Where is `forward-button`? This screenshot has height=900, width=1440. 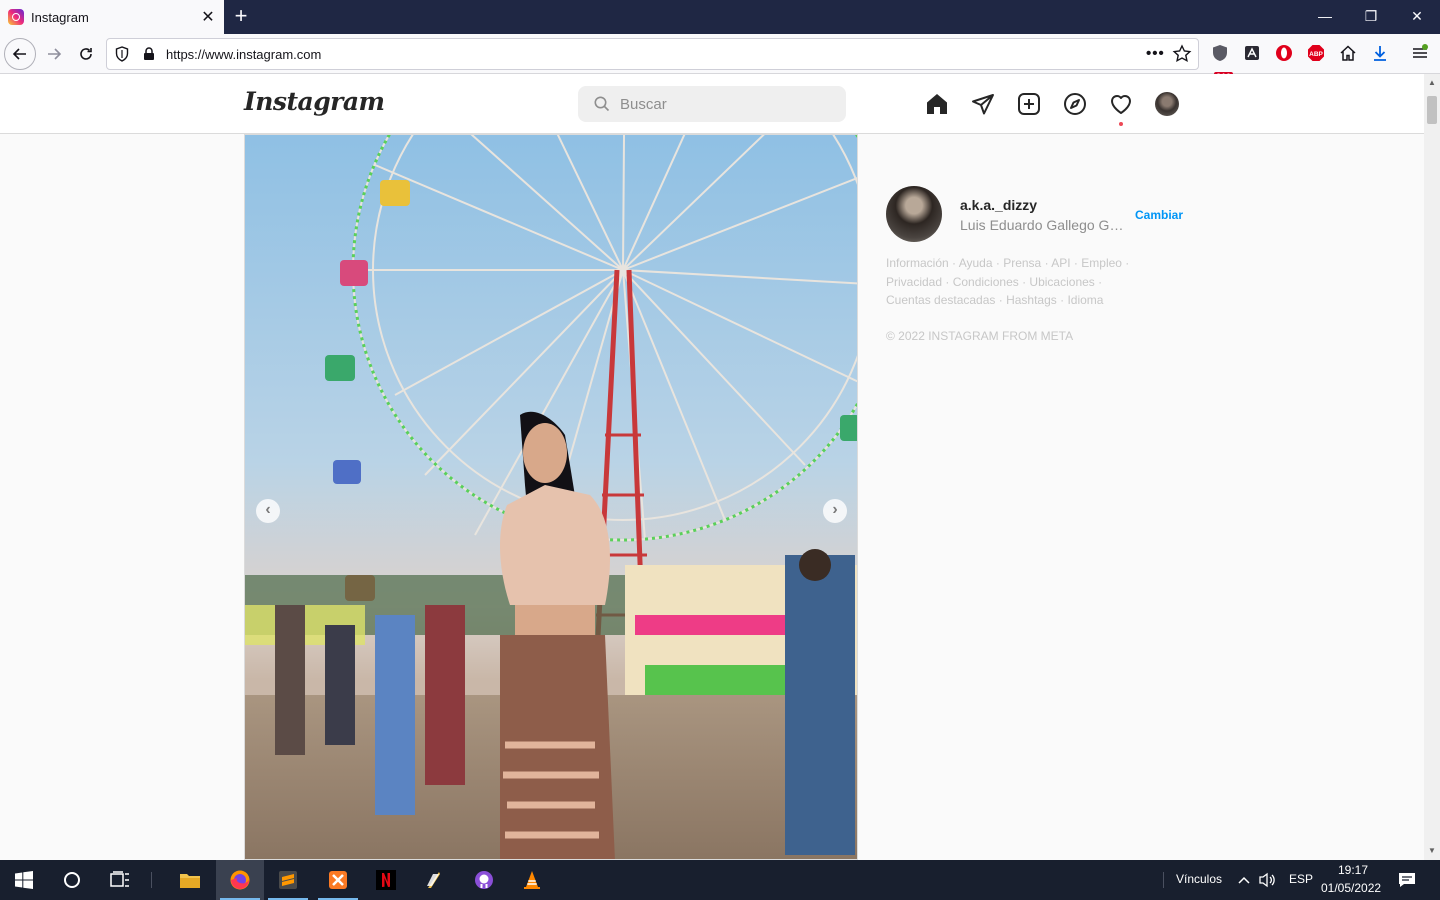
forward-button is located at coordinates (54, 54).